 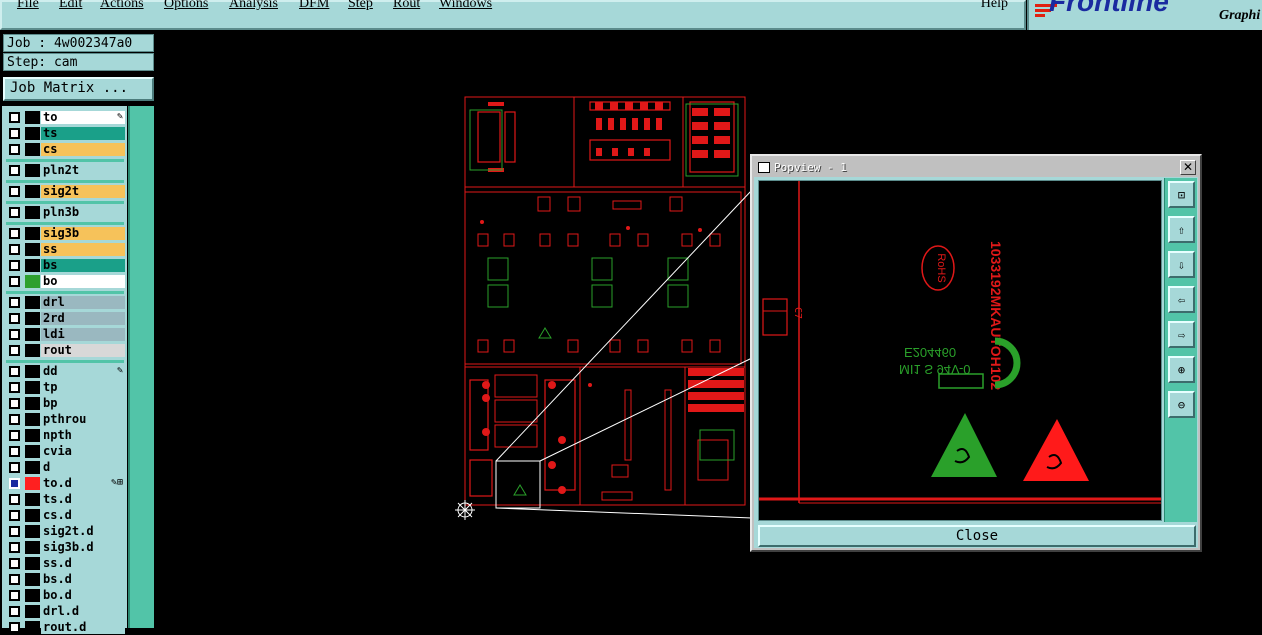 What do you see at coordinates (465, 6) in the screenshot?
I see `menu-windows: Windows` at bounding box center [465, 6].